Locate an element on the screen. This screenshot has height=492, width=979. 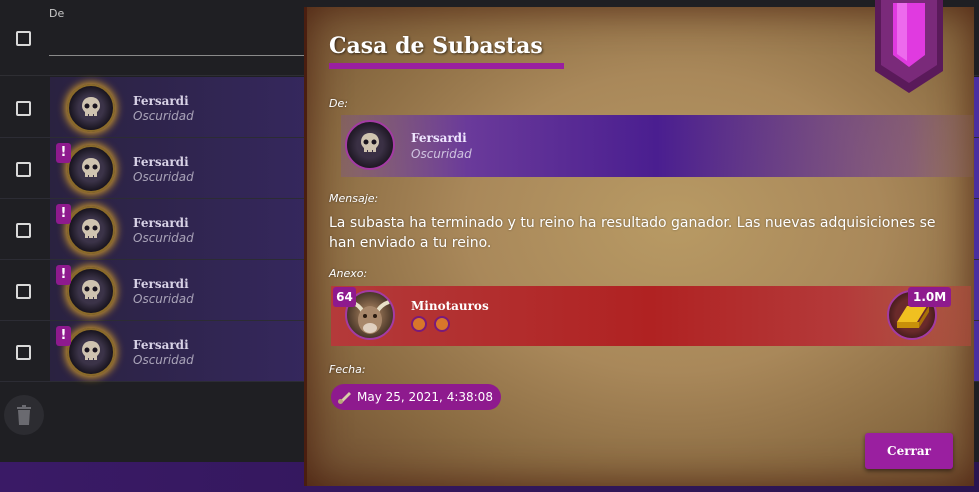
unit-level-badge: 64 is located at coordinates (344, 297).